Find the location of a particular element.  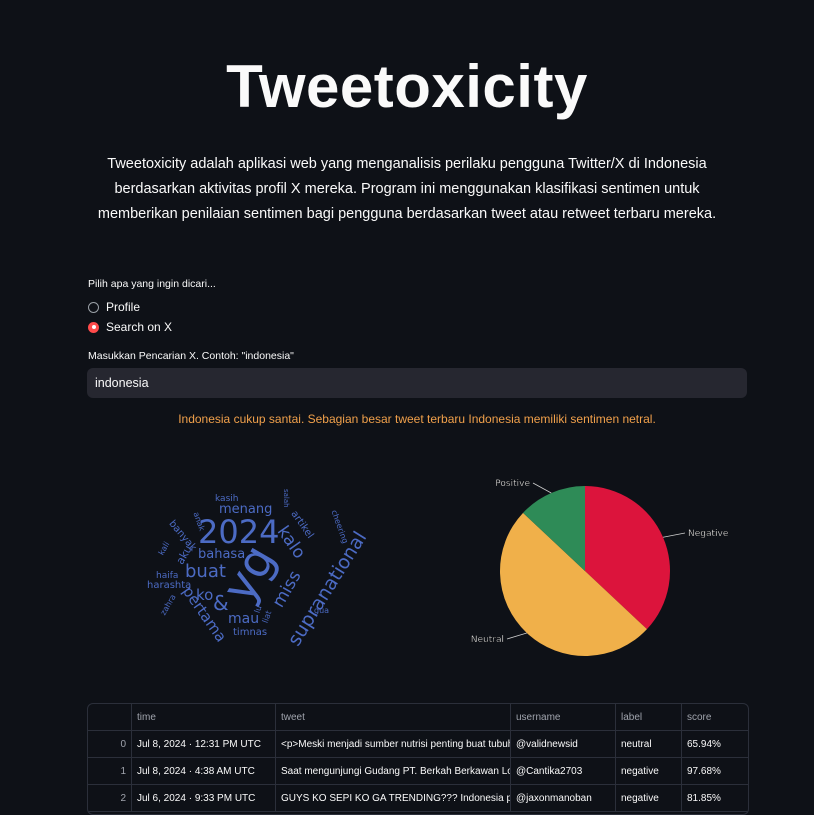

cell-time: Jul 6, 2024 · 9:33 PM UTC is located at coordinates (204, 798).